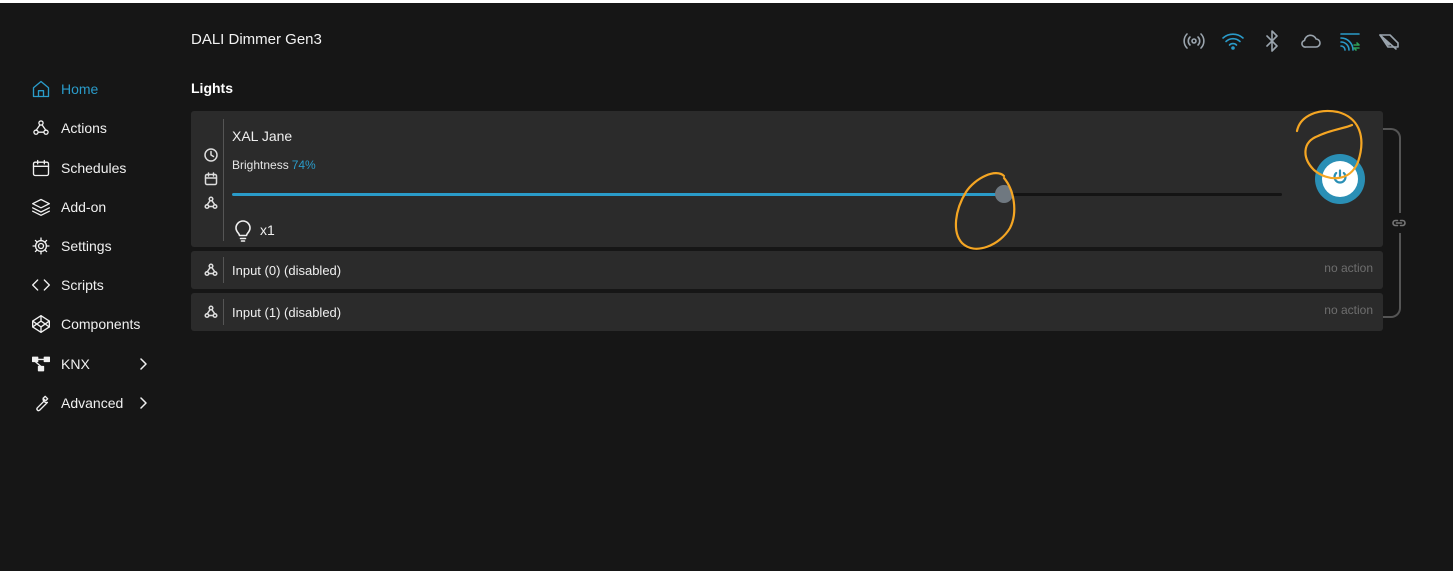 The height and width of the screenshot is (571, 1453). Describe the element at coordinates (787, 270) in the screenshot. I see `input-row: Input (0) (disabled) no action` at that location.